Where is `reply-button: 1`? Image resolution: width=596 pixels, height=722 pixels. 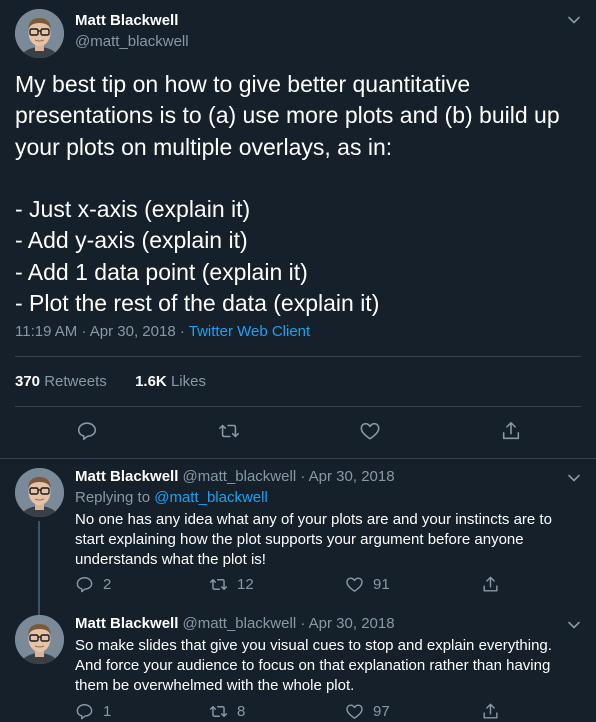
reply-button: 1 is located at coordinates (93, 711).